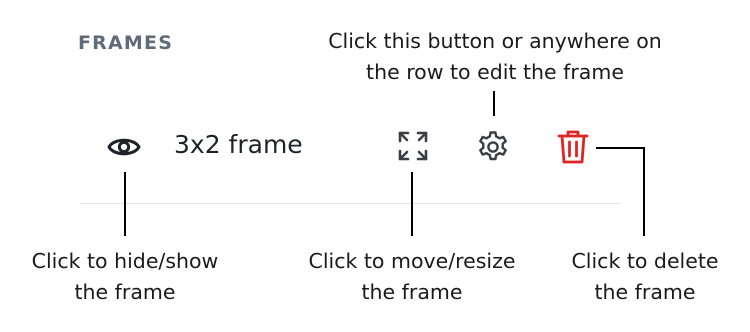  What do you see at coordinates (495, 41) in the screenshot?
I see `callout-edit-line-1: Click this button or anywhere on` at bounding box center [495, 41].